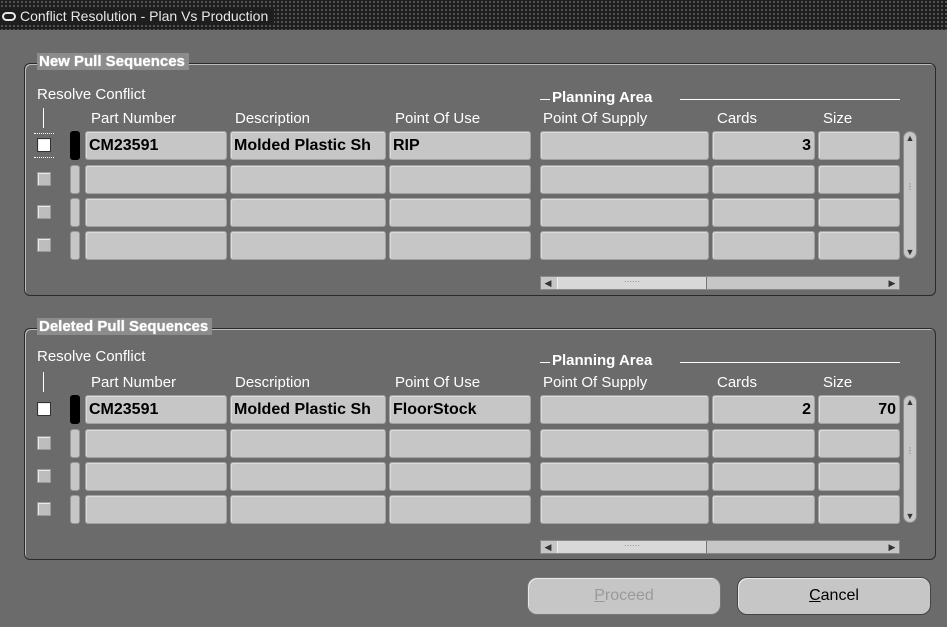  Describe the element at coordinates (460, 443) in the screenshot. I see `deleted-row-2-point-of-use` at that location.